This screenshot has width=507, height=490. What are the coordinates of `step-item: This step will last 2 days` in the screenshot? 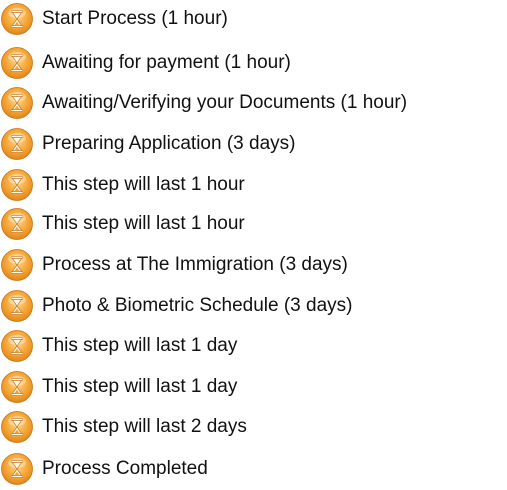 It's located at (123, 427).